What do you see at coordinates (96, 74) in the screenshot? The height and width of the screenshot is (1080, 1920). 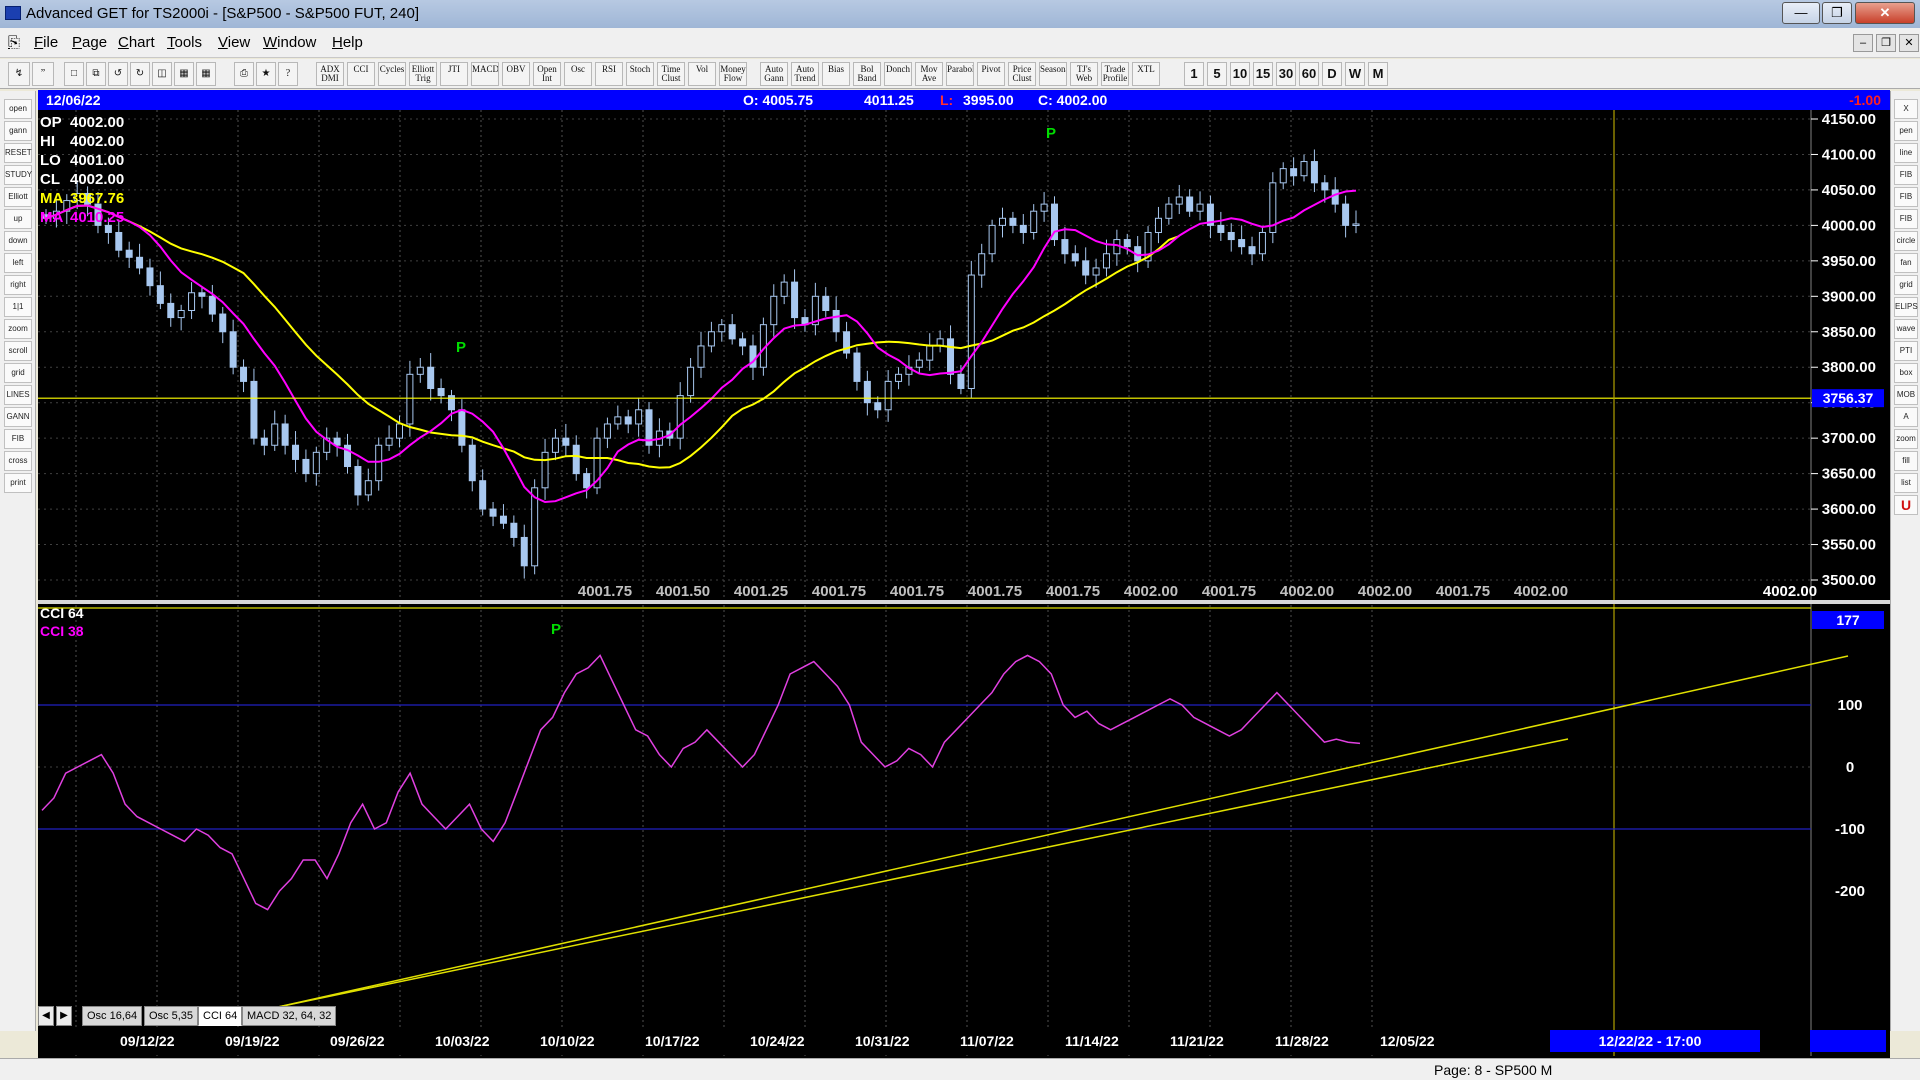 I see `copy-icon: ⧉` at bounding box center [96, 74].